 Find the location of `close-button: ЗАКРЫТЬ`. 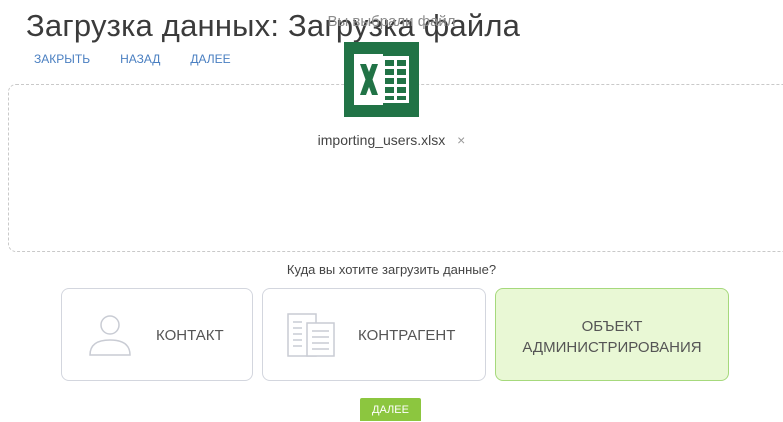

close-button: ЗАКРЫТЬ is located at coordinates (62, 59).